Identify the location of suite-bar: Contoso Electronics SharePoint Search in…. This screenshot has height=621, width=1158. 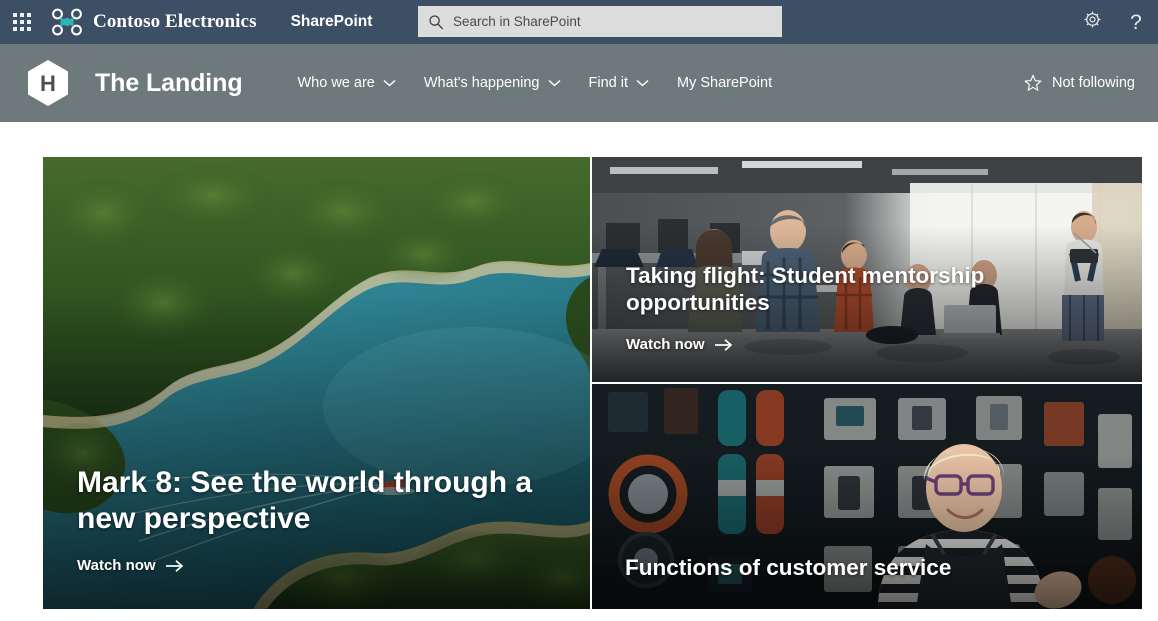
(579, 22).